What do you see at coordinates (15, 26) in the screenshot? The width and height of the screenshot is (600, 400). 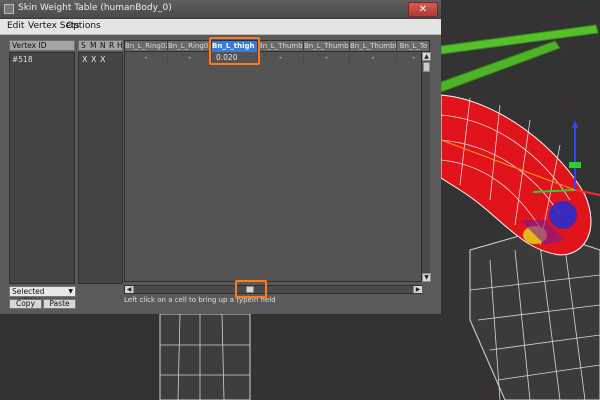 I see `menu-edit: Edit` at bounding box center [15, 26].